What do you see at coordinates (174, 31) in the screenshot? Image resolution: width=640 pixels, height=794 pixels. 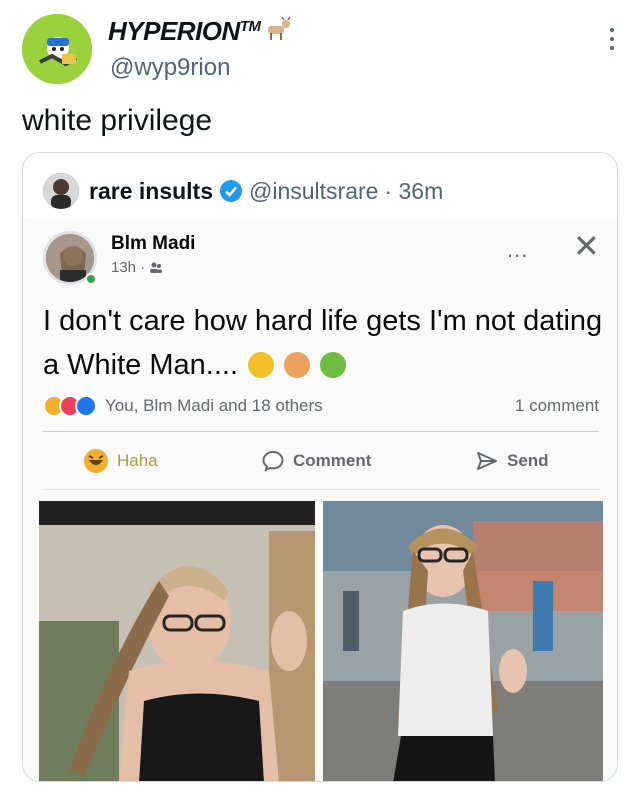 I see `display-name-text: HYPERION` at bounding box center [174, 31].